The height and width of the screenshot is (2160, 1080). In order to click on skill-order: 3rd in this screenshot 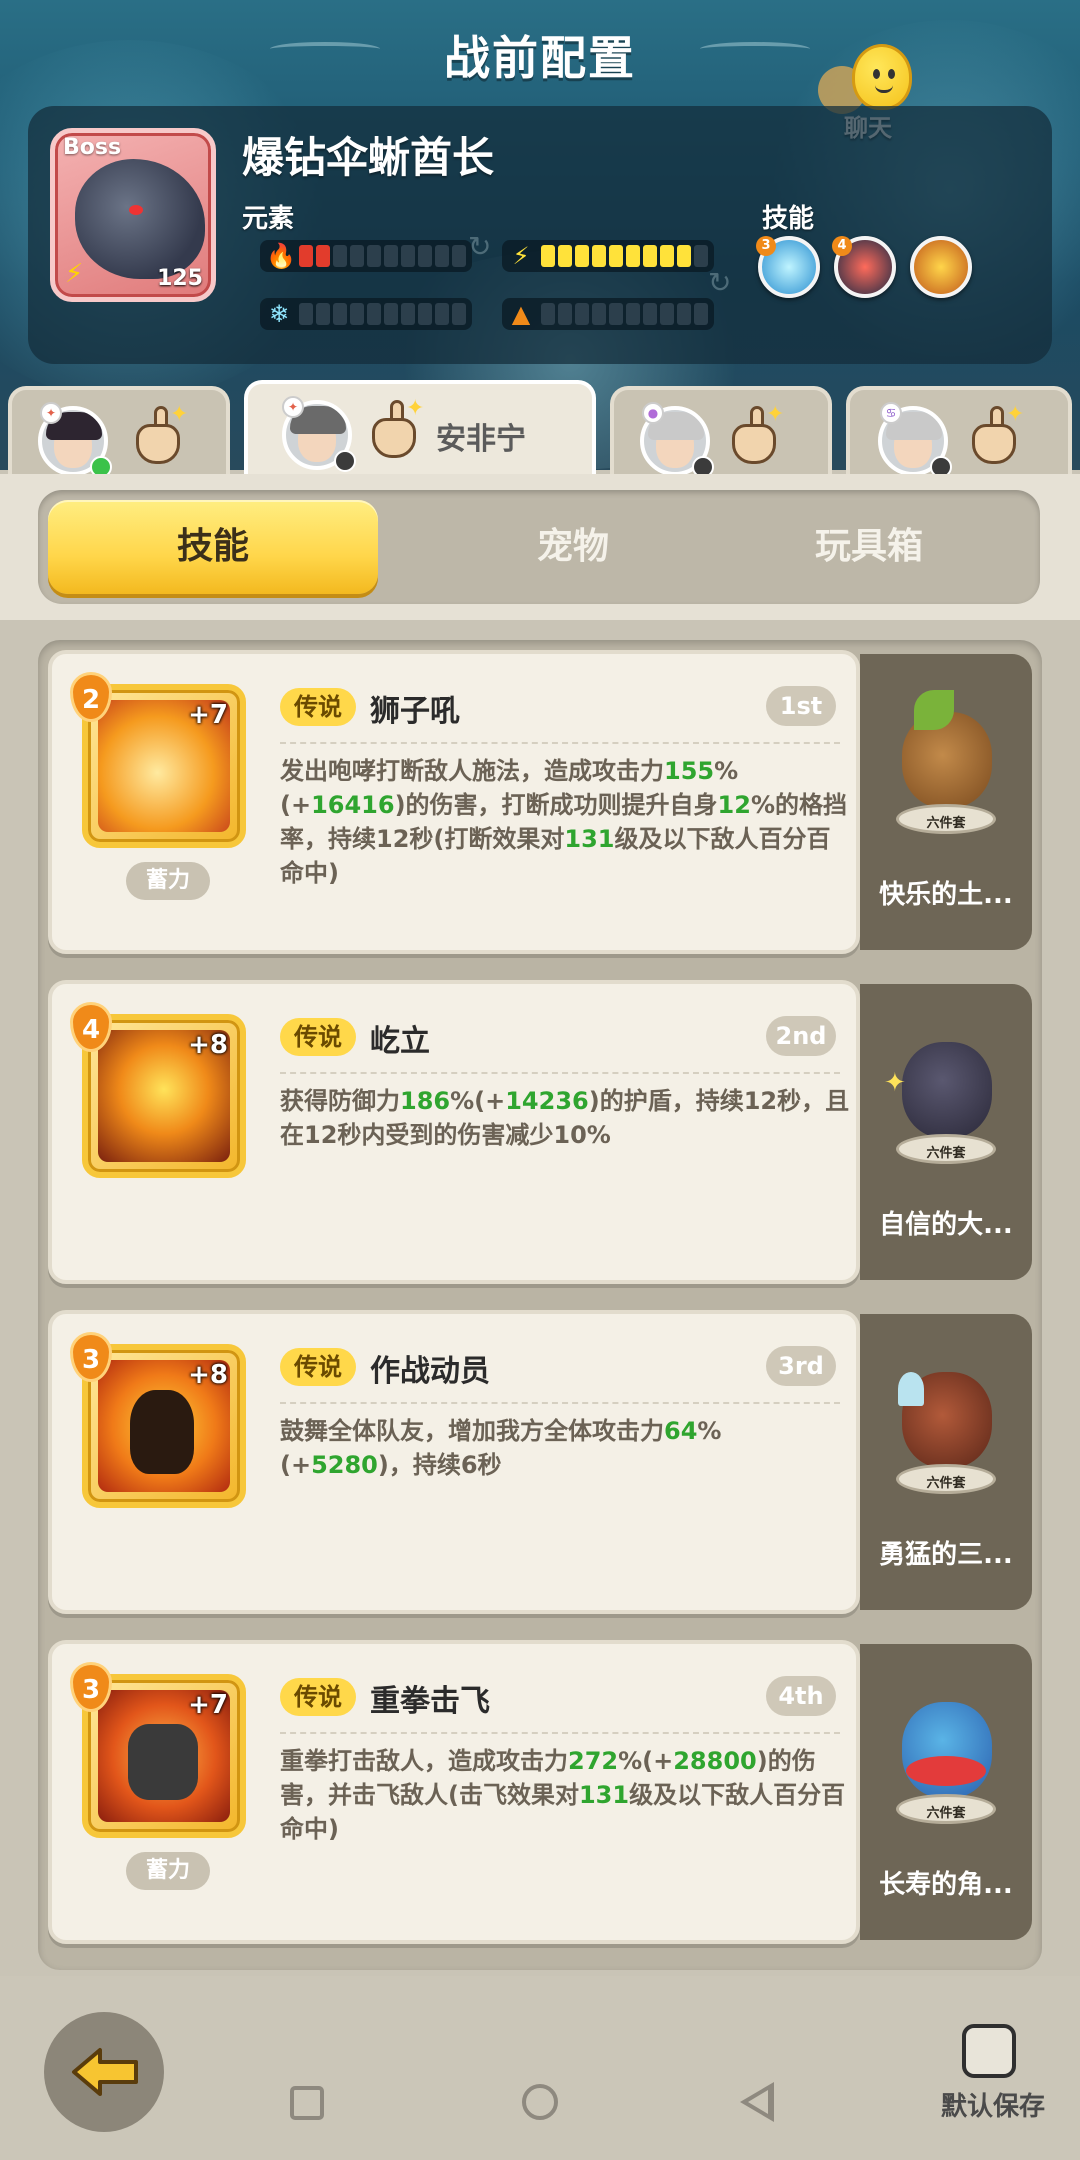, I will do `click(801, 1366)`.